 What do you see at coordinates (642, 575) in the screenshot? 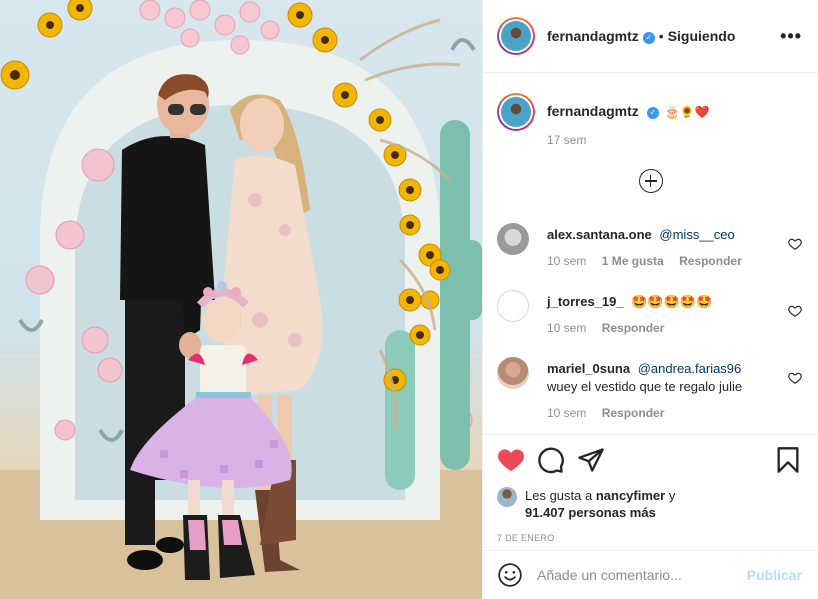
I see `comment-input` at bounding box center [642, 575].